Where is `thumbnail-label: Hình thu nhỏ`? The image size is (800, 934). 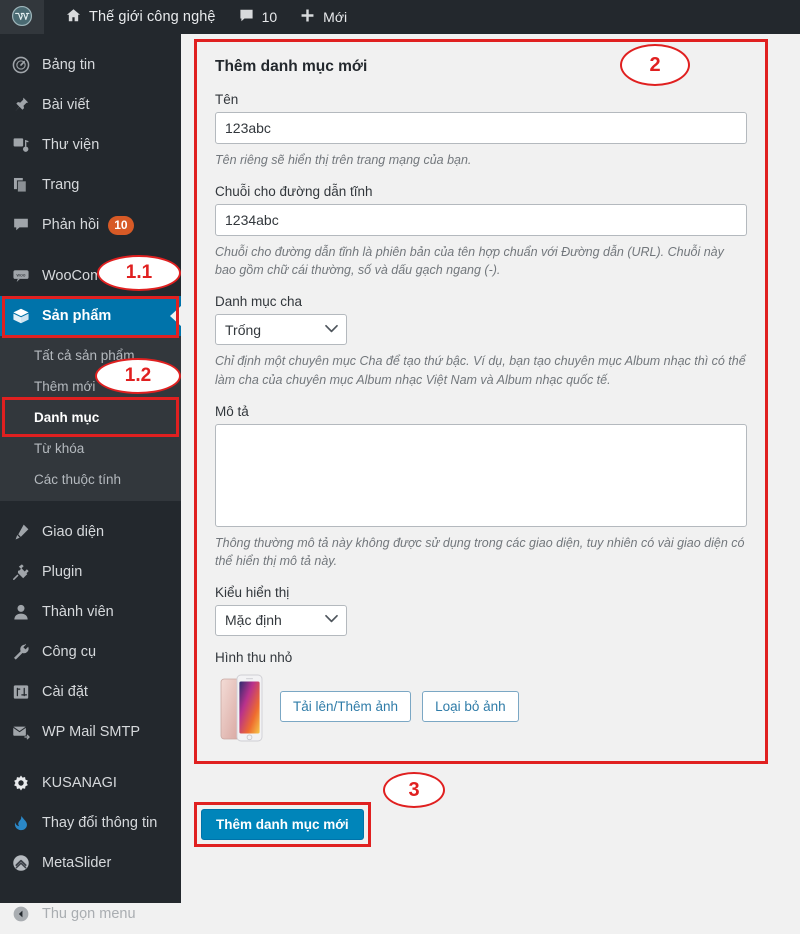 thumbnail-label: Hình thu nhỏ is located at coordinates (254, 657).